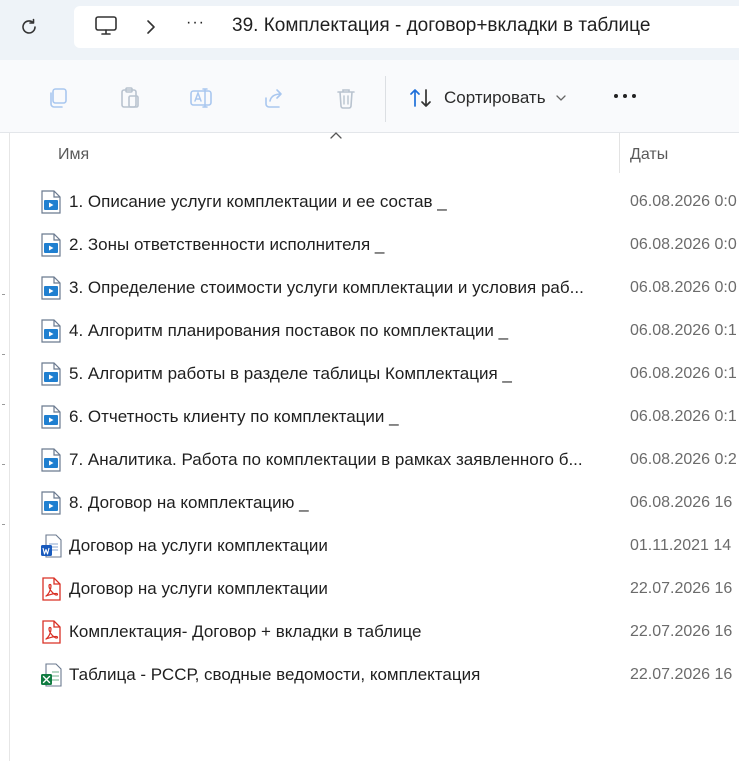  I want to click on column-divider, so click(619, 153).